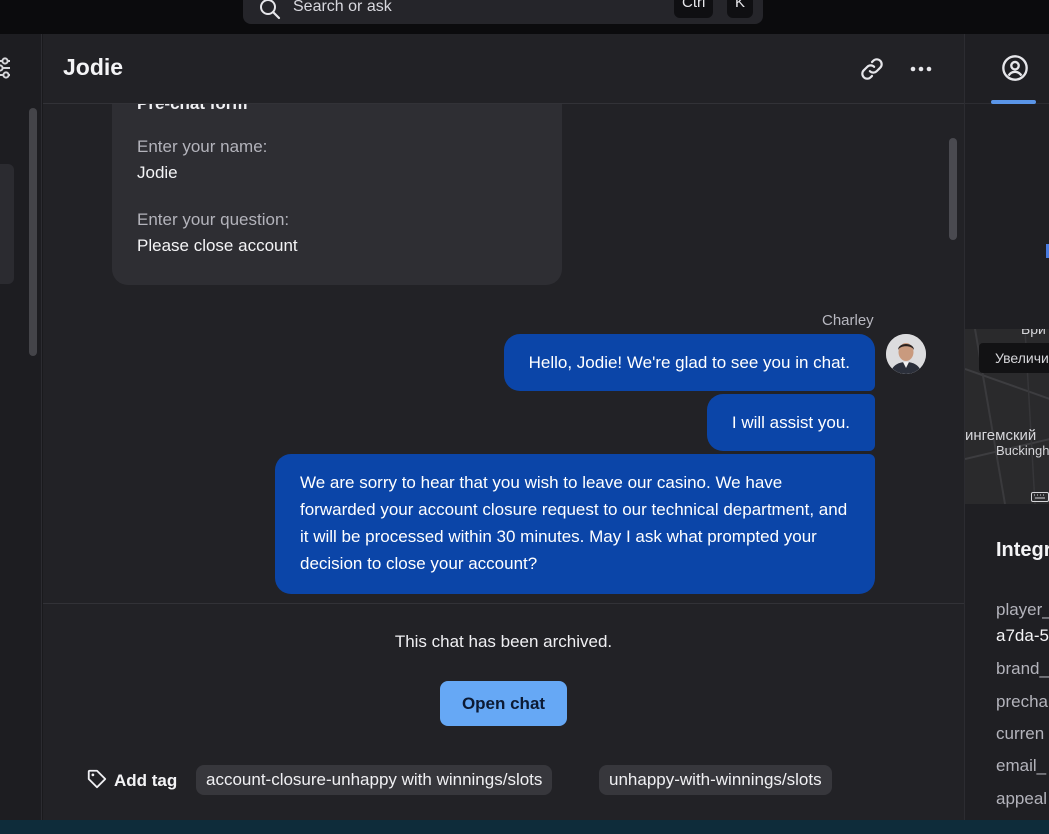 The height and width of the screenshot is (834, 1049). I want to click on sliders-icon, so click(7, 70).